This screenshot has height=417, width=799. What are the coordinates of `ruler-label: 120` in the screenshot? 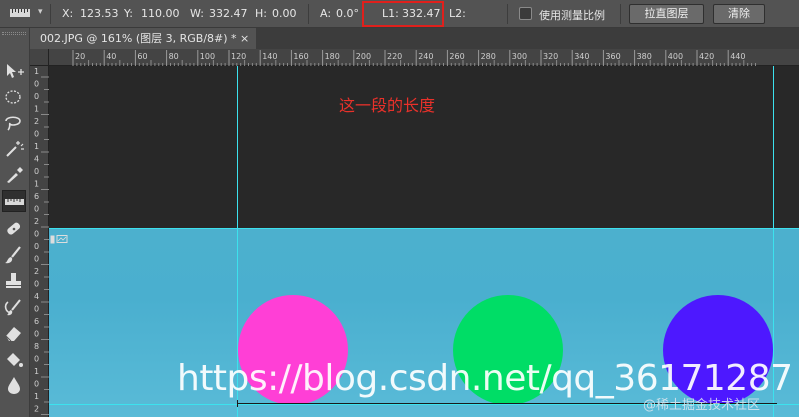 It's located at (238, 56).